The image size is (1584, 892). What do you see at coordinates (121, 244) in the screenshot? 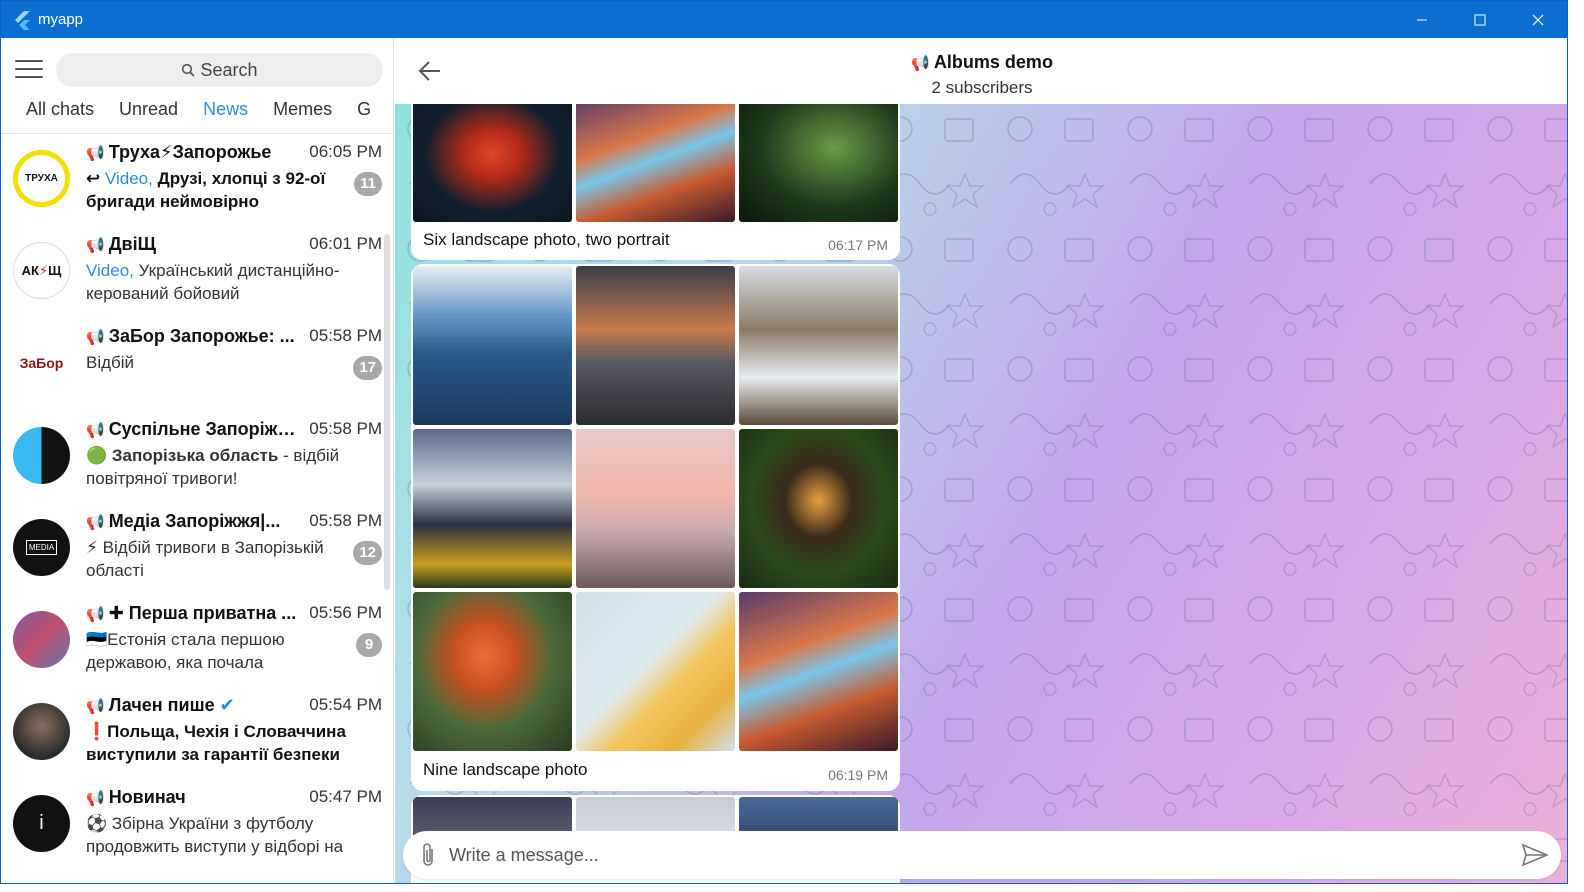
I see `chat-name: 📢 ДвіЩ` at bounding box center [121, 244].